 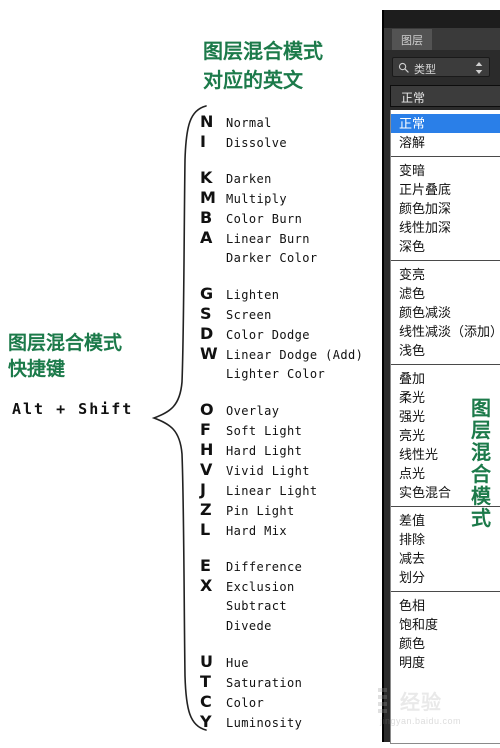 I want to click on dropdown-item: 浅色, so click(x=445, y=350).